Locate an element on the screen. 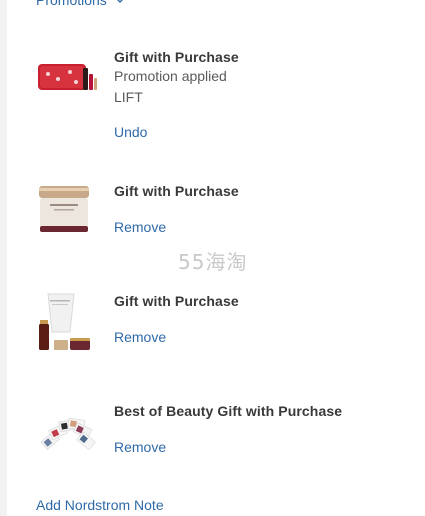 The width and height of the screenshot is (425, 516). add-note-link: Add Nordstrom Note is located at coordinates (100, 505).